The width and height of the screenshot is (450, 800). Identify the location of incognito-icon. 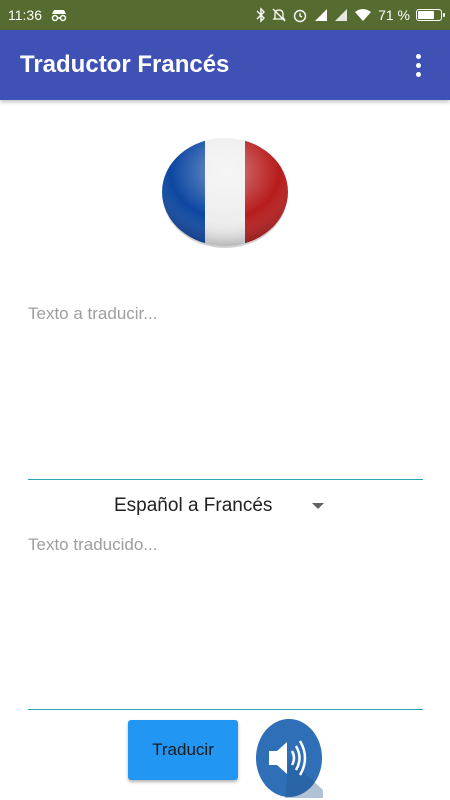
(59, 15).